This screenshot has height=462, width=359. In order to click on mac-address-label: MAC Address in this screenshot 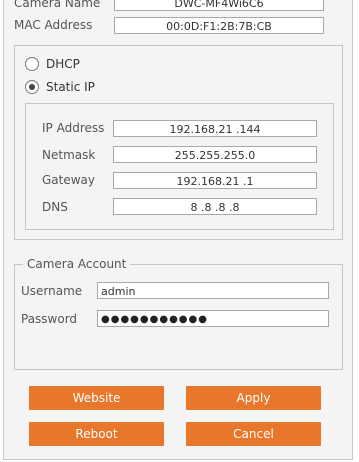, I will do `click(53, 25)`.